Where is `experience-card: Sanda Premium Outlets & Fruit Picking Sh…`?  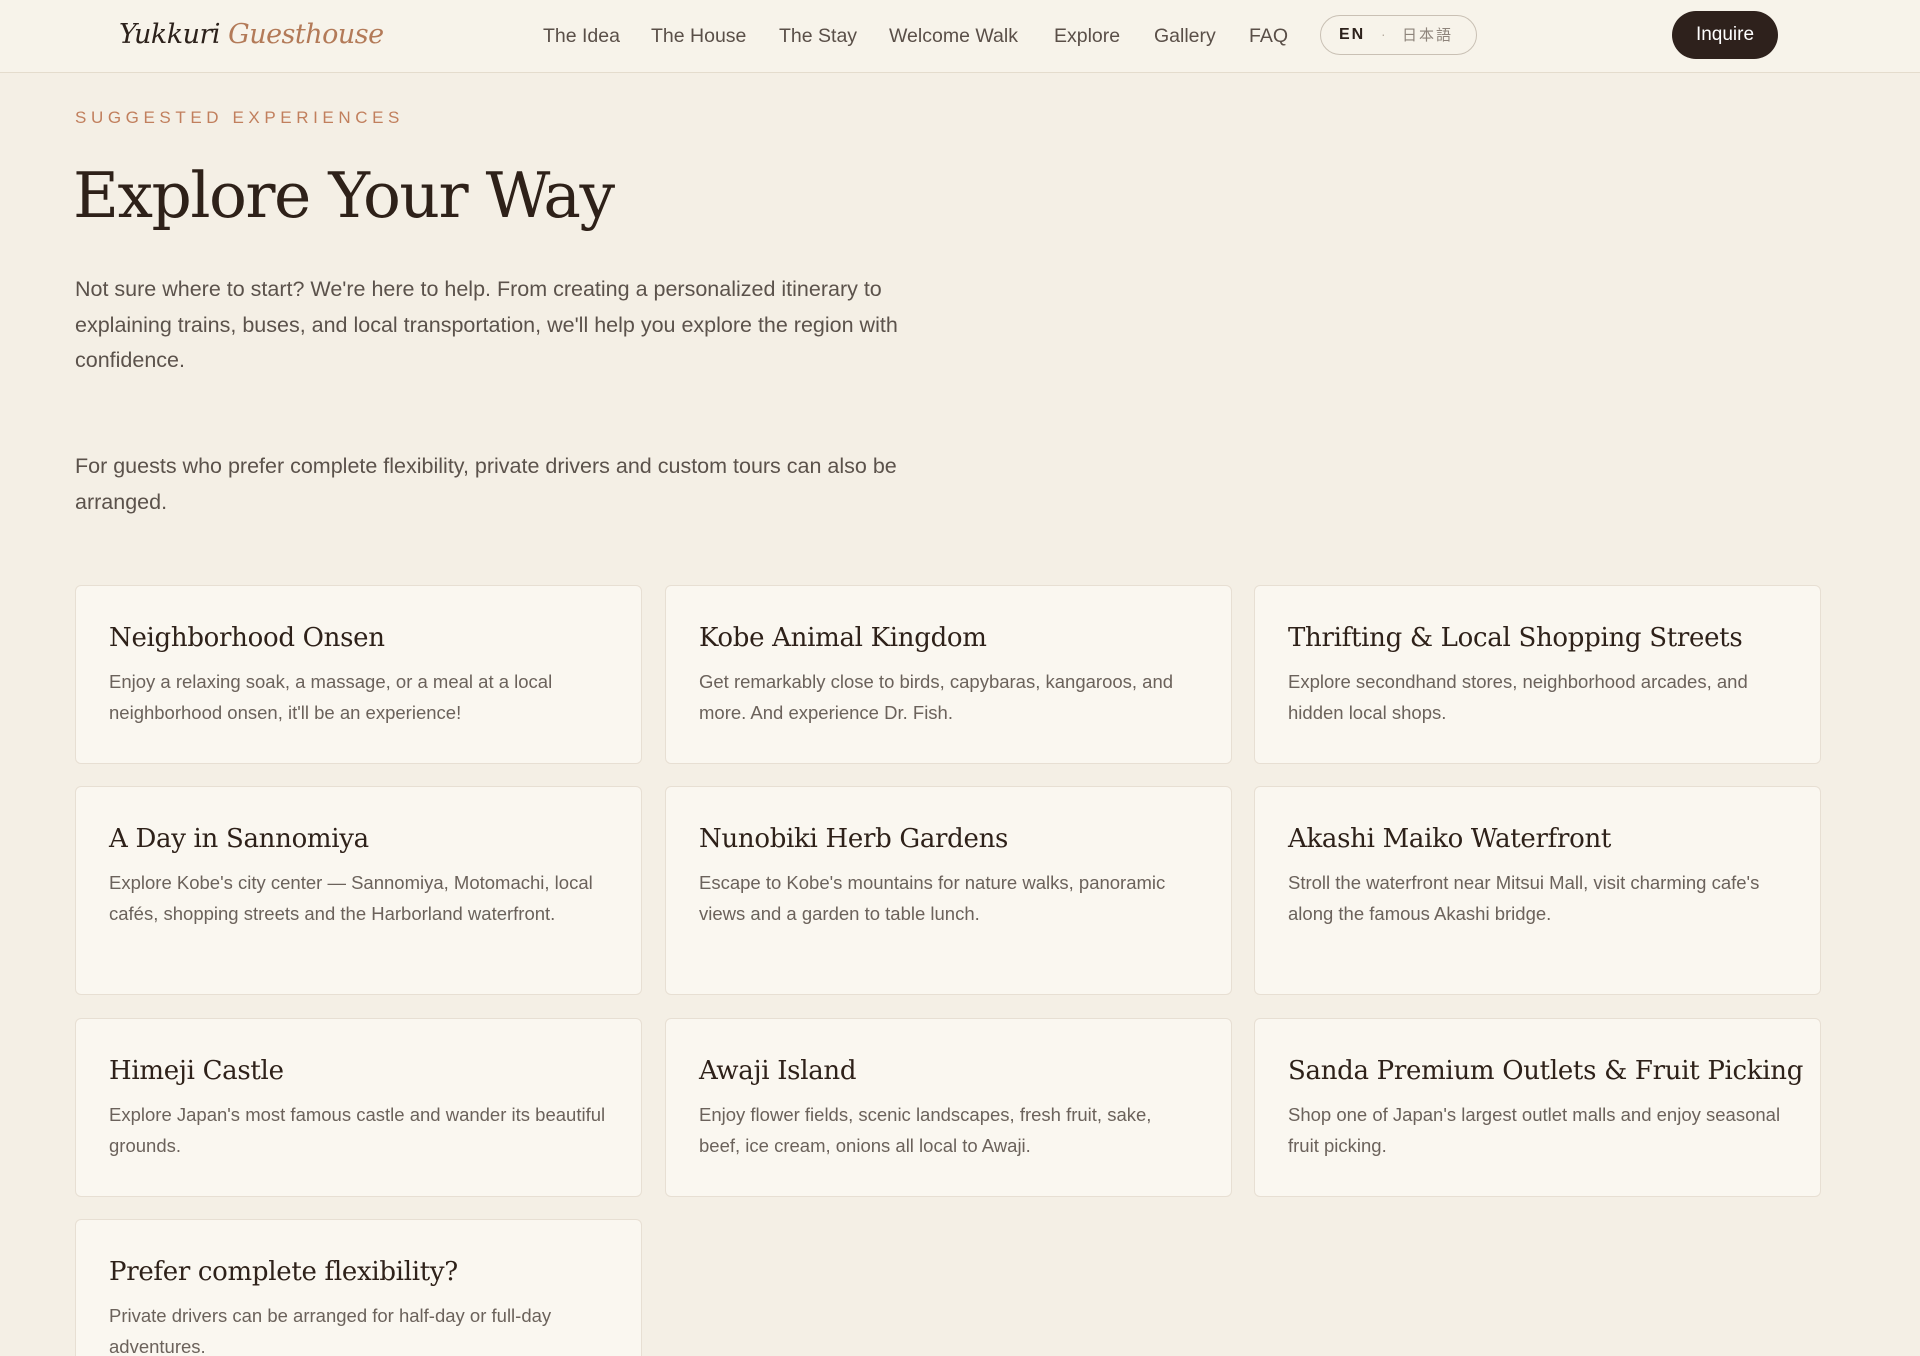 experience-card: Sanda Premium Outlets & Fruit Picking Sh… is located at coordinates (1537, 1107).